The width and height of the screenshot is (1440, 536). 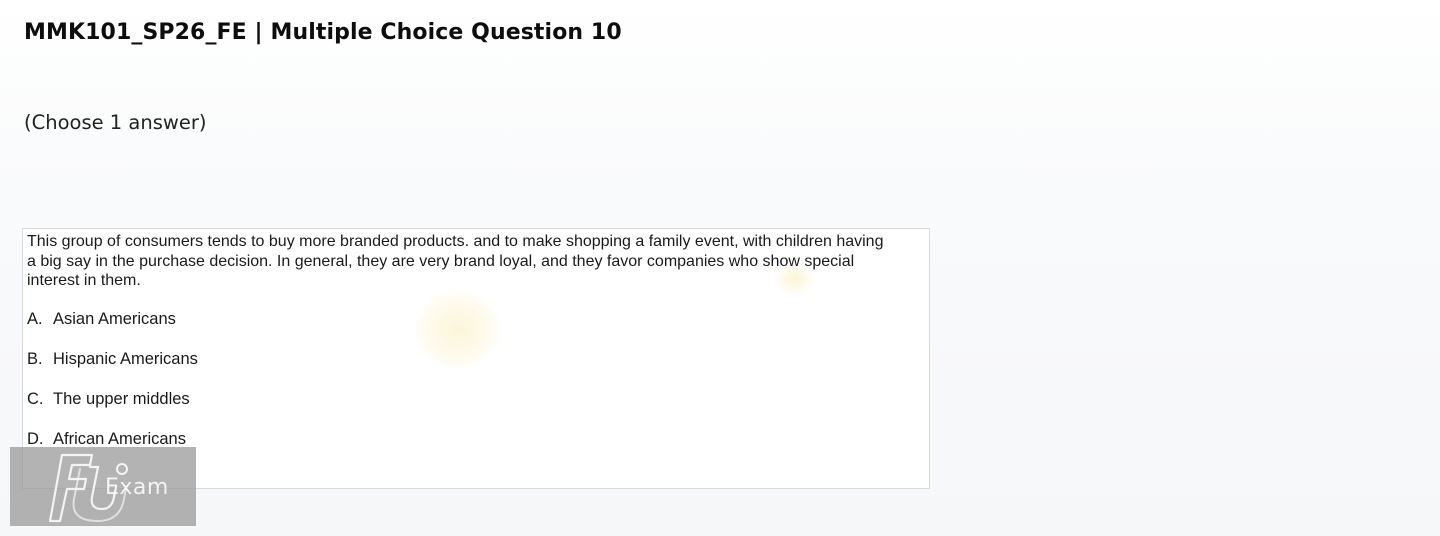 I want to click on option-letter: D., so click(x=35, y=439).